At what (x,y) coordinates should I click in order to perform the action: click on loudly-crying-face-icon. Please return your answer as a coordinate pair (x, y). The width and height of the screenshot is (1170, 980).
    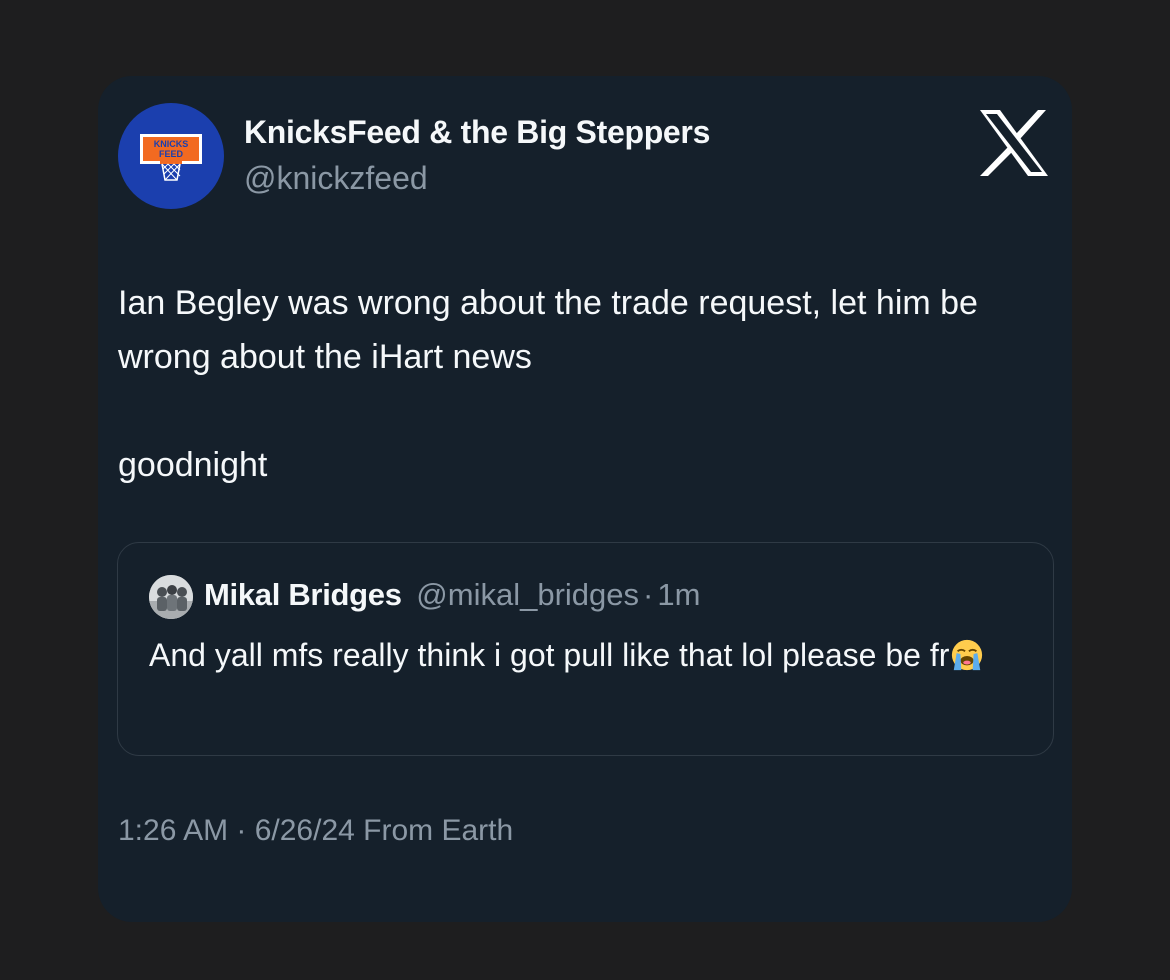
    Looking at the image, I should click on (967, 655).